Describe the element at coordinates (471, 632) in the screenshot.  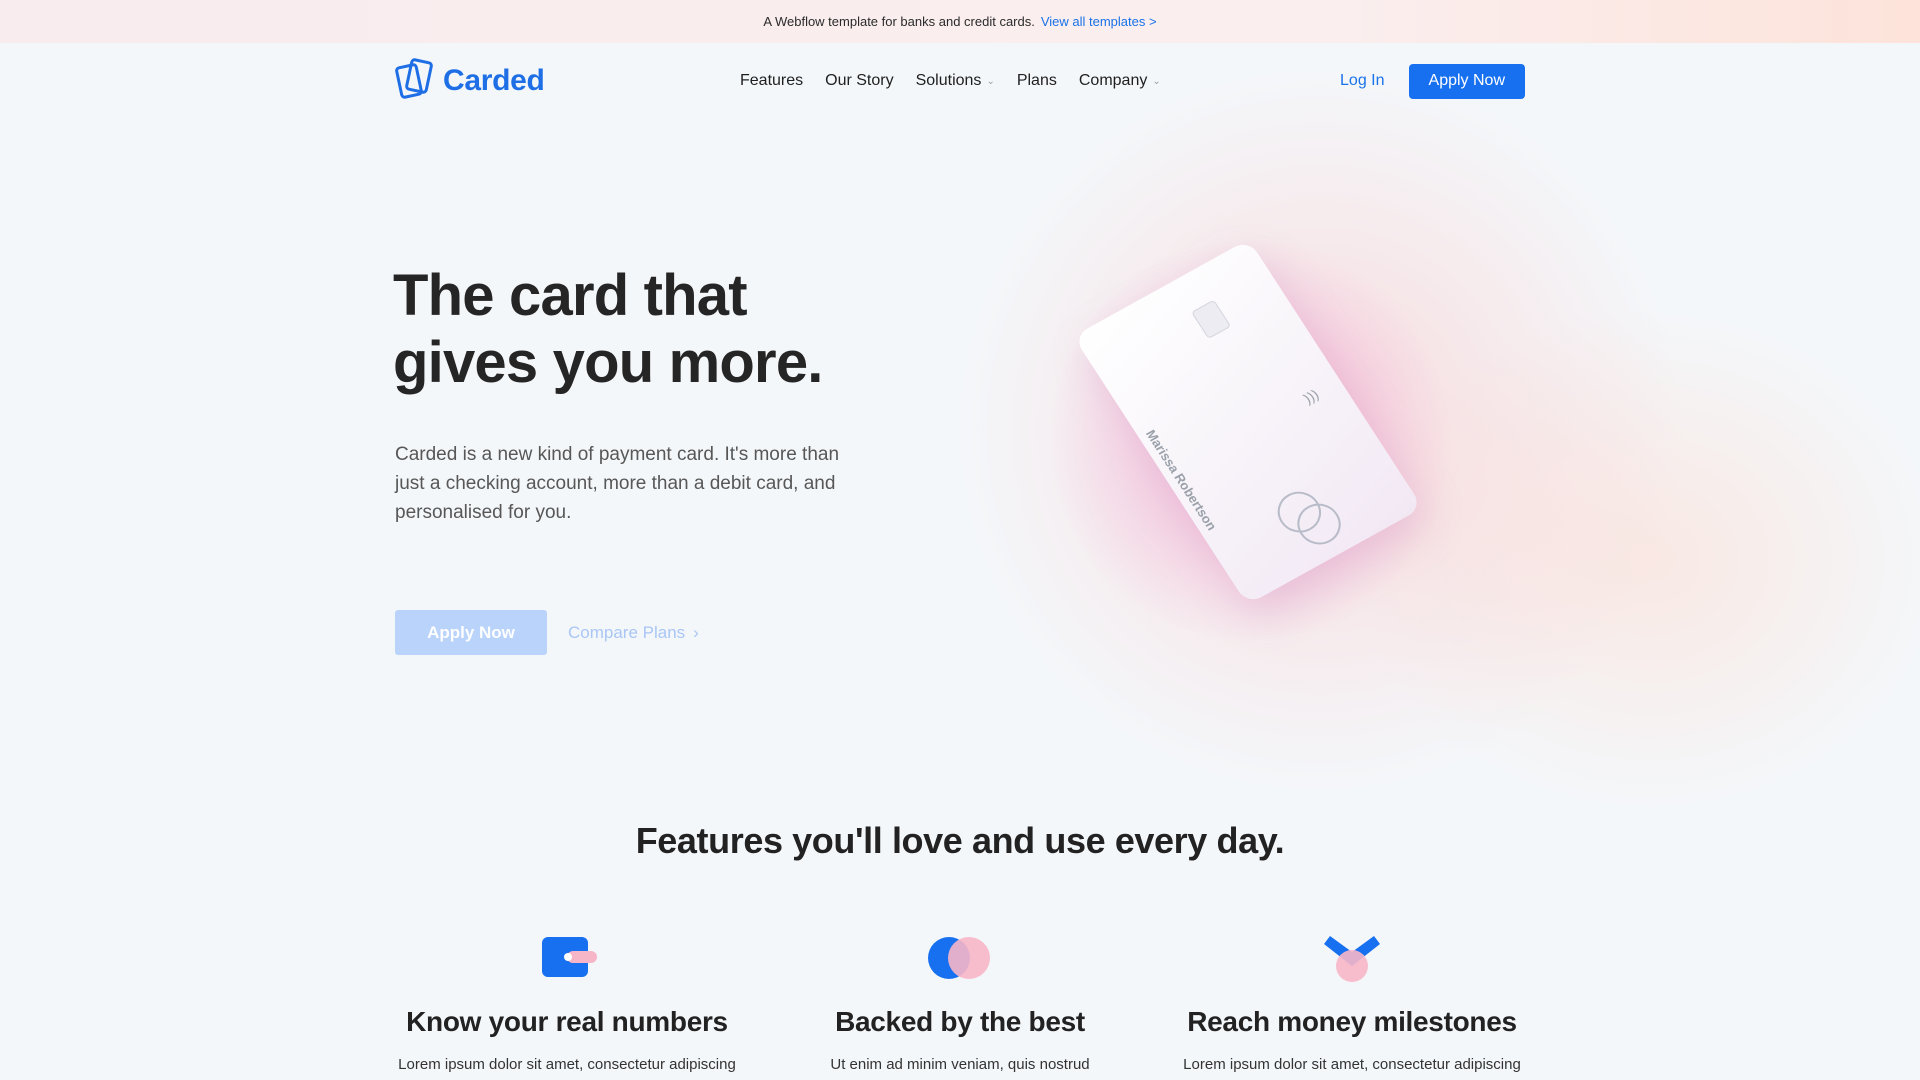
I see `hero-apply-button: Apply Now` at that location.